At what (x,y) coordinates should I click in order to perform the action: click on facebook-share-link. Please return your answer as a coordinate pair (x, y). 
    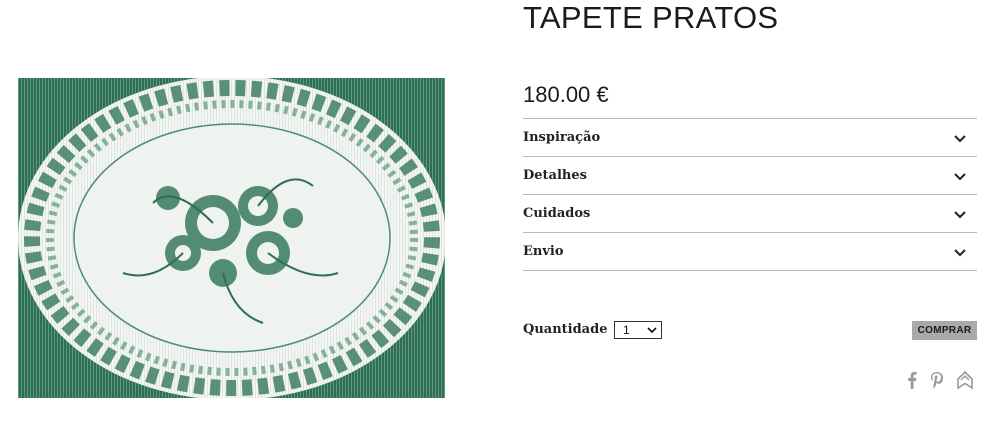
    Looking at the image, I should click on (912, 380).